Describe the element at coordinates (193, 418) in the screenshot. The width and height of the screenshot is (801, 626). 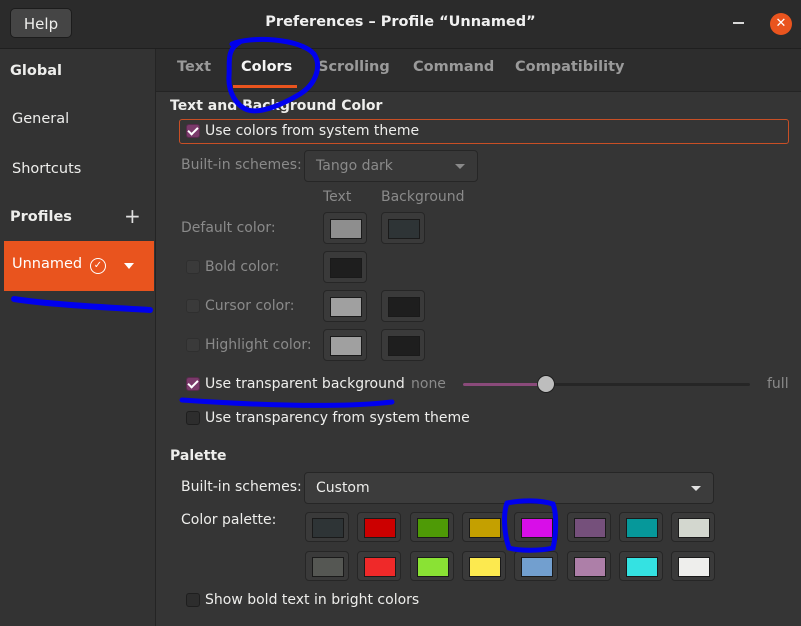
I see `transparency-system-checkbox` at that location.